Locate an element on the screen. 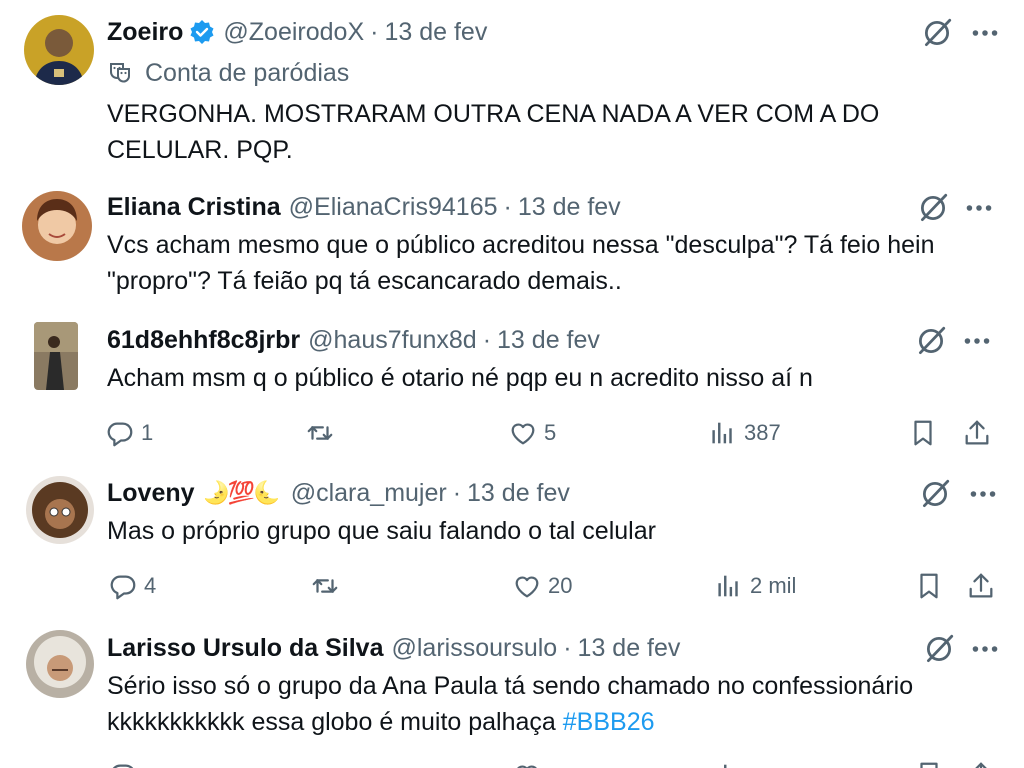  parody-label: Conta de paródias is located at coordinates (228, 73).